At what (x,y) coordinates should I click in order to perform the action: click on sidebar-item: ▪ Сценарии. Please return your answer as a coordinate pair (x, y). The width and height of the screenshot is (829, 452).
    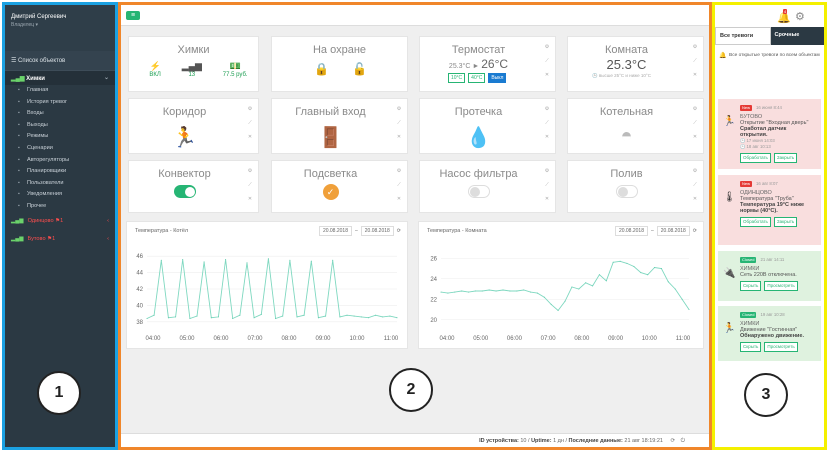
    Looking at the image, I should click on (60, 149).